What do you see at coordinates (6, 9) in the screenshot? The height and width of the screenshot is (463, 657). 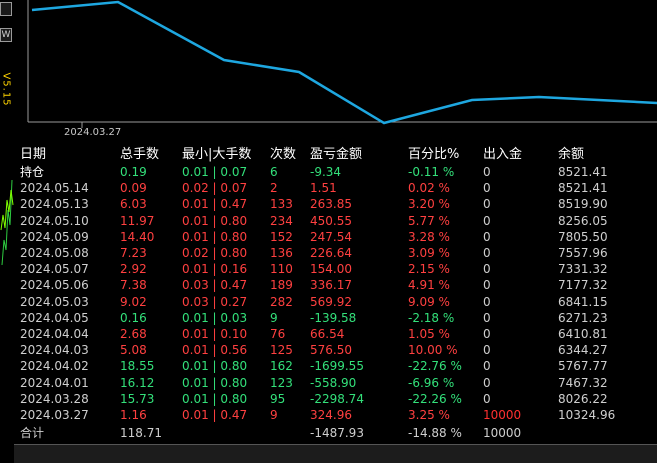 I see `edge-button-top` at bounding box center [6, 9].